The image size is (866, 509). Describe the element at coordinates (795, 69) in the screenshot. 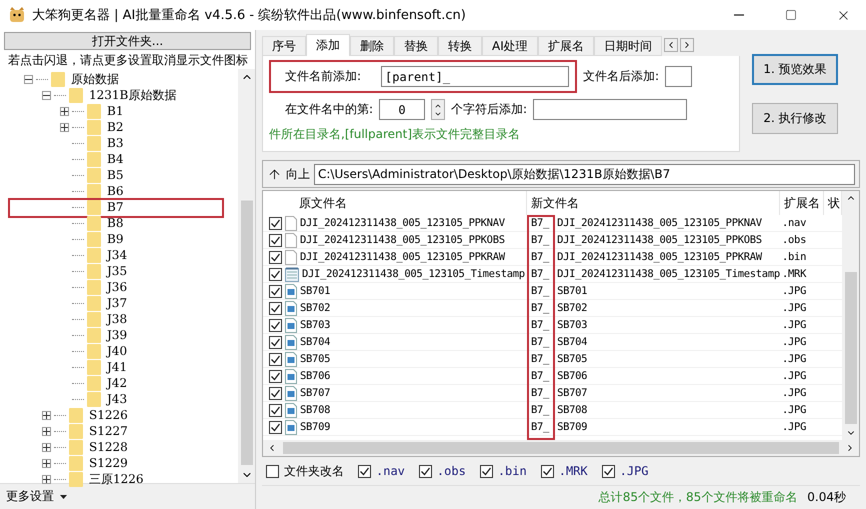

I see `preview-button: 1. 预览效果` at that location.